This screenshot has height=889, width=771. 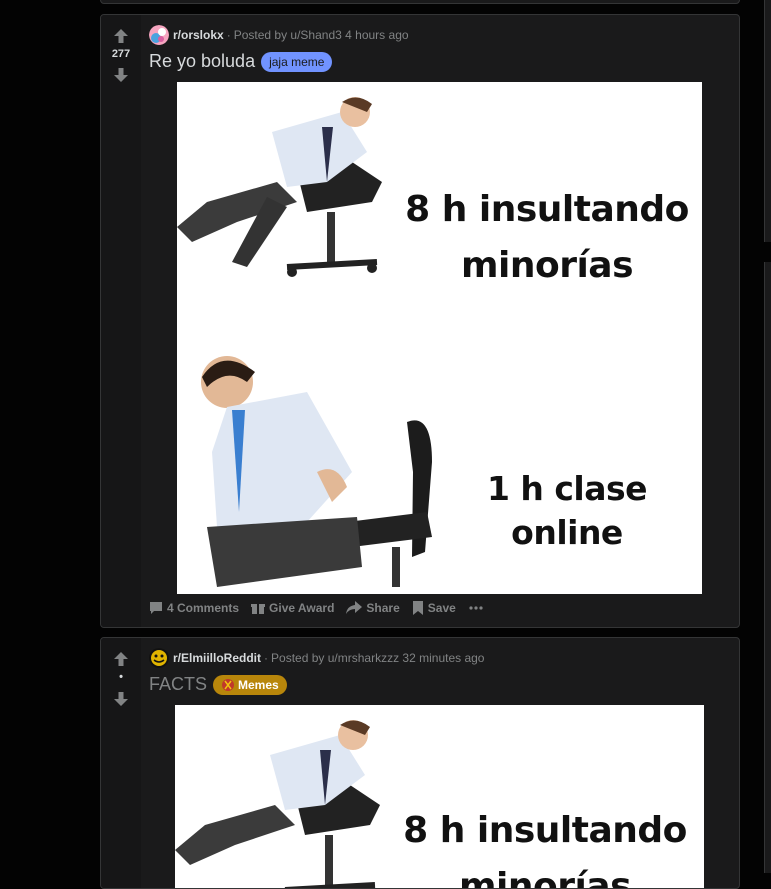 I want to click on back-pain-man-illustration, so click(x=316, y=471).